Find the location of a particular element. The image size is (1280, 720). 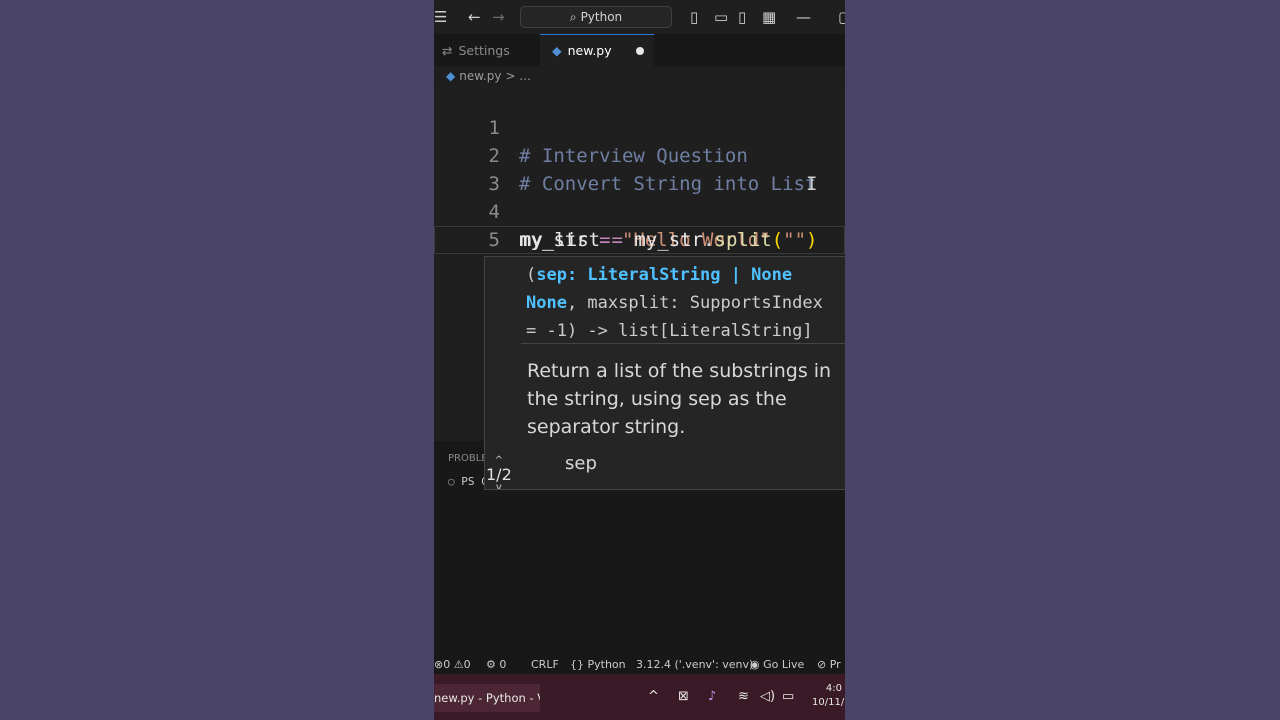

volume-icon: ◁) is located at coordinates (767, 696).